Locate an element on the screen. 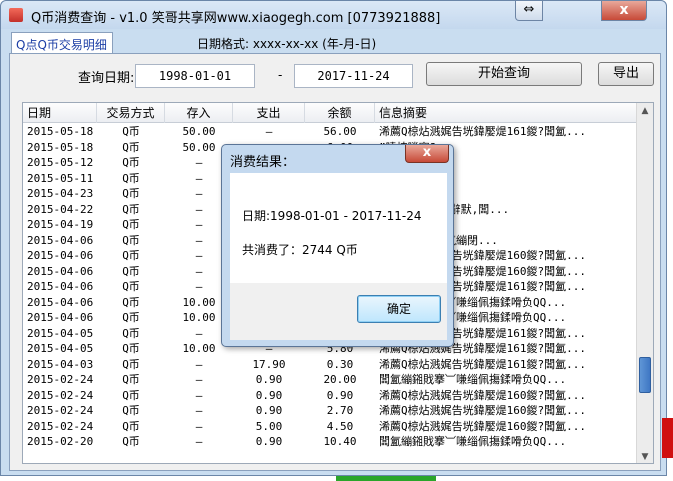 The height and width of the screenshot is (481, 673). cell-balance: 10.40 is located at coordinates (340, 441).